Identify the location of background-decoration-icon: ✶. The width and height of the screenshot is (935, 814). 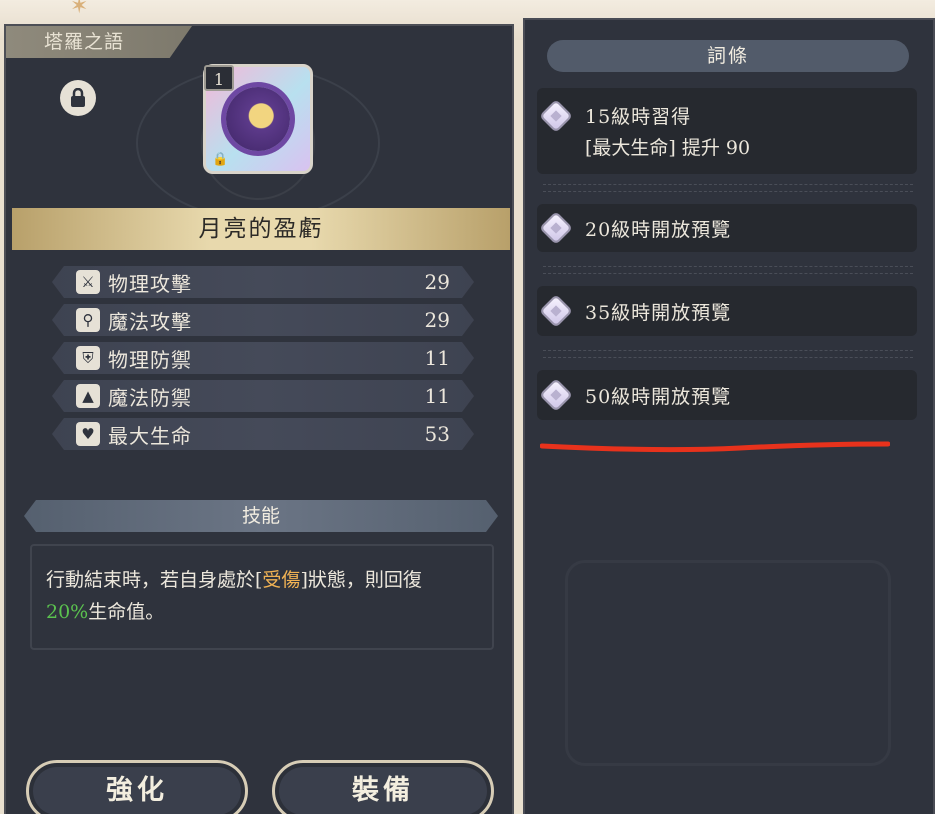
(79, 9).